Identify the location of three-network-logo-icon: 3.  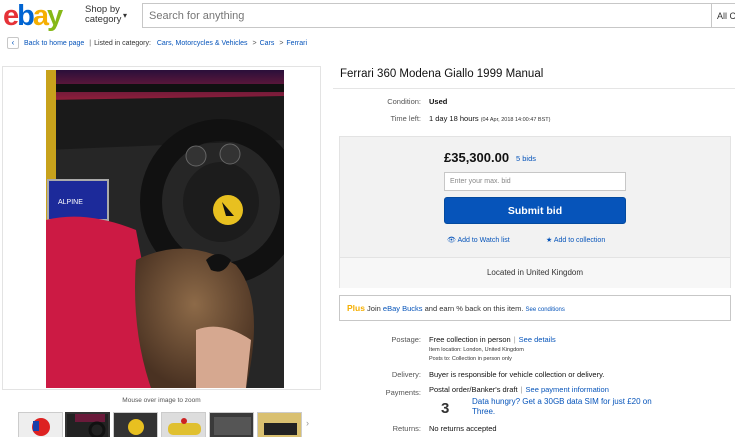
(445, 408).